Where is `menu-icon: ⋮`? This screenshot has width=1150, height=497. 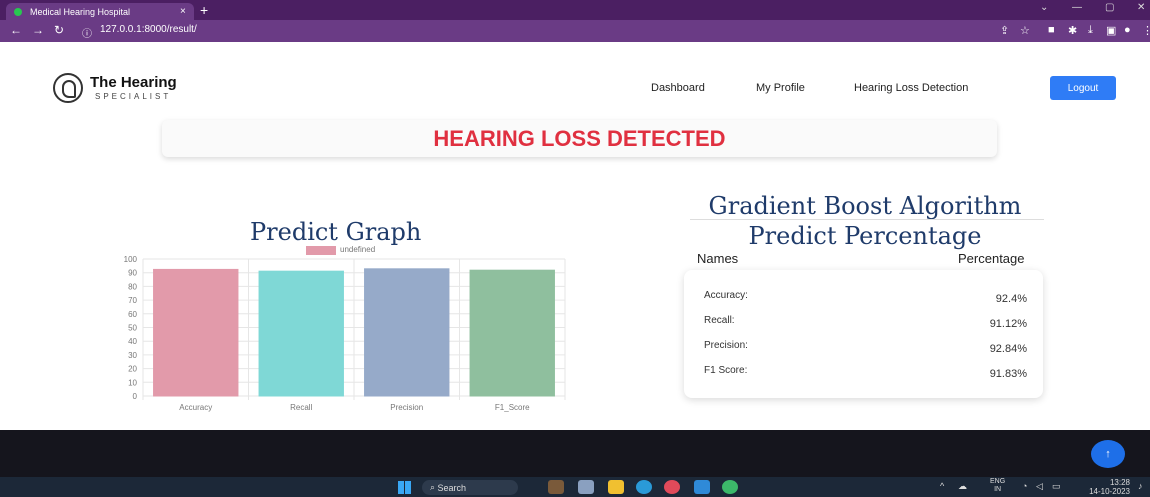
menu-icon: ⋮ is located at coordinates (1146, 30).